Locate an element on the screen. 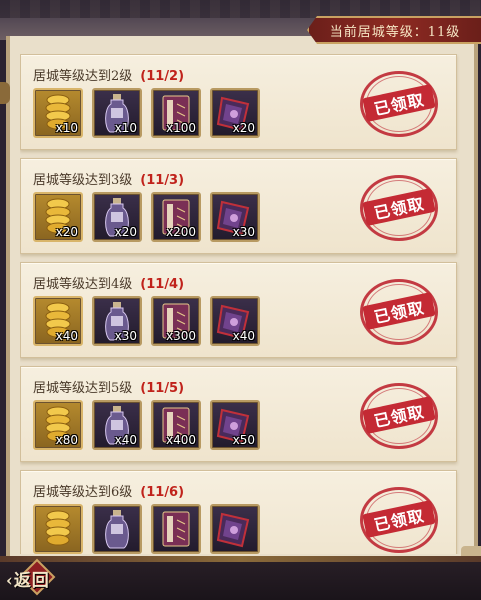  reward-progress: (11/4) is located at coordinates (162, 284).